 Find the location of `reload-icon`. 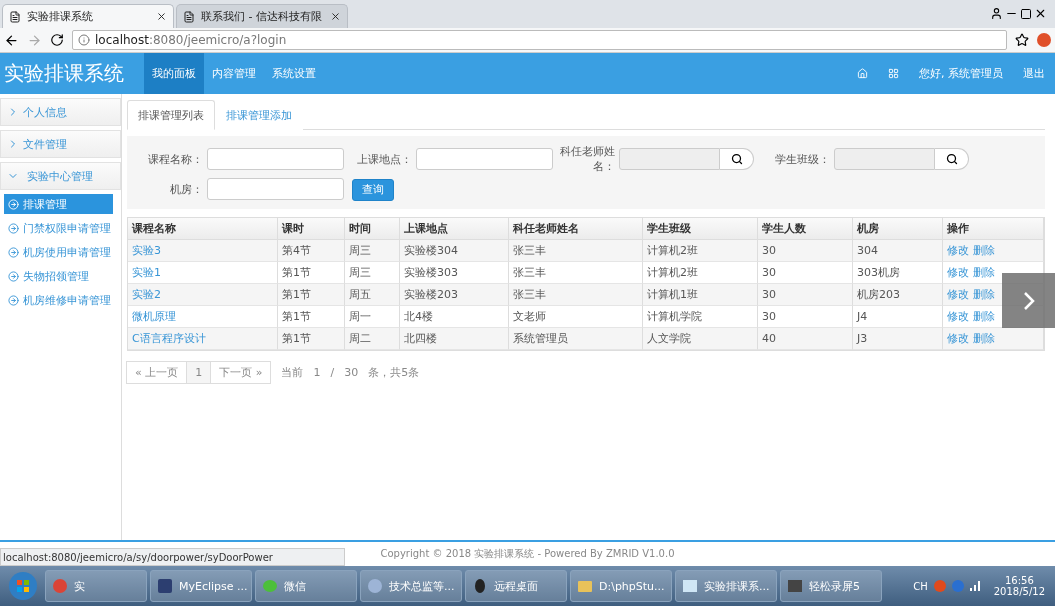

reload-icon is located at coordinates (57, 40).